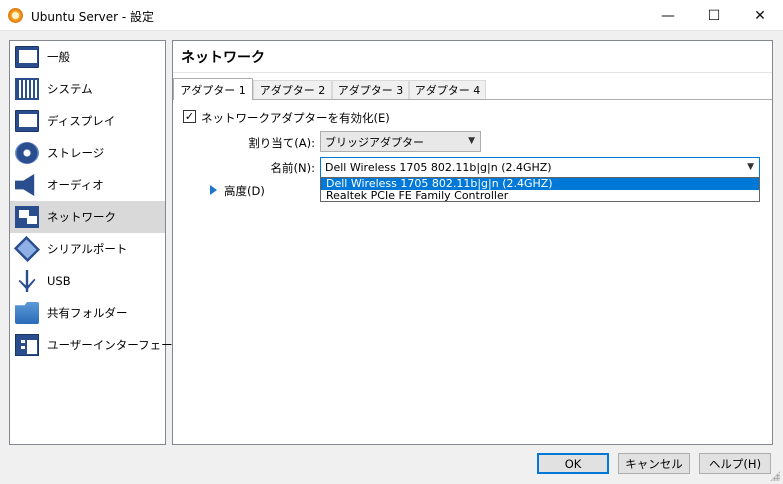 Image resolution: width=783 pixels, height=484 pixels. What do you see at coordinates (76, 153) in the screenshot?
I see `sidebar-item-label: ストレージ` at bounding box center [76, 153].